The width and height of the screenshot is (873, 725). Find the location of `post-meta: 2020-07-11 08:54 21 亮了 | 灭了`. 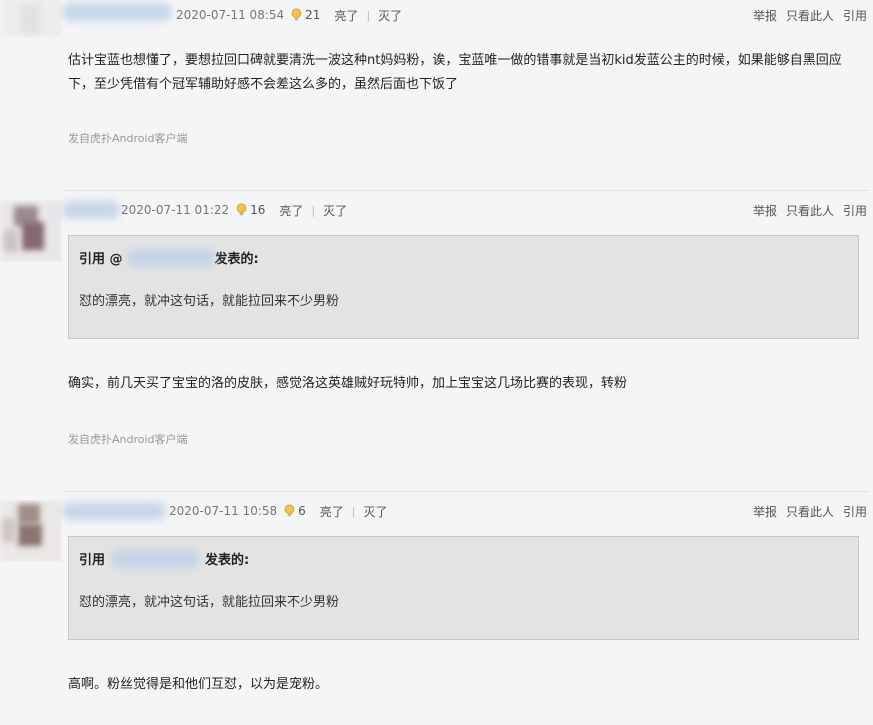

post-meta: 2020-07-11 08:54 21 亮了 | 灭了 is located at coordinates (289, 15).